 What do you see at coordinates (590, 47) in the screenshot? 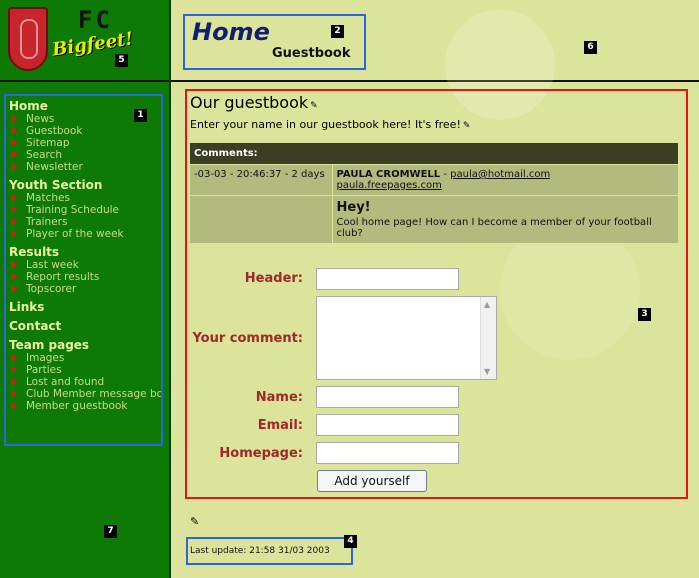
I see `annotation-tag-6: 6` at bounding box center [590, 47].